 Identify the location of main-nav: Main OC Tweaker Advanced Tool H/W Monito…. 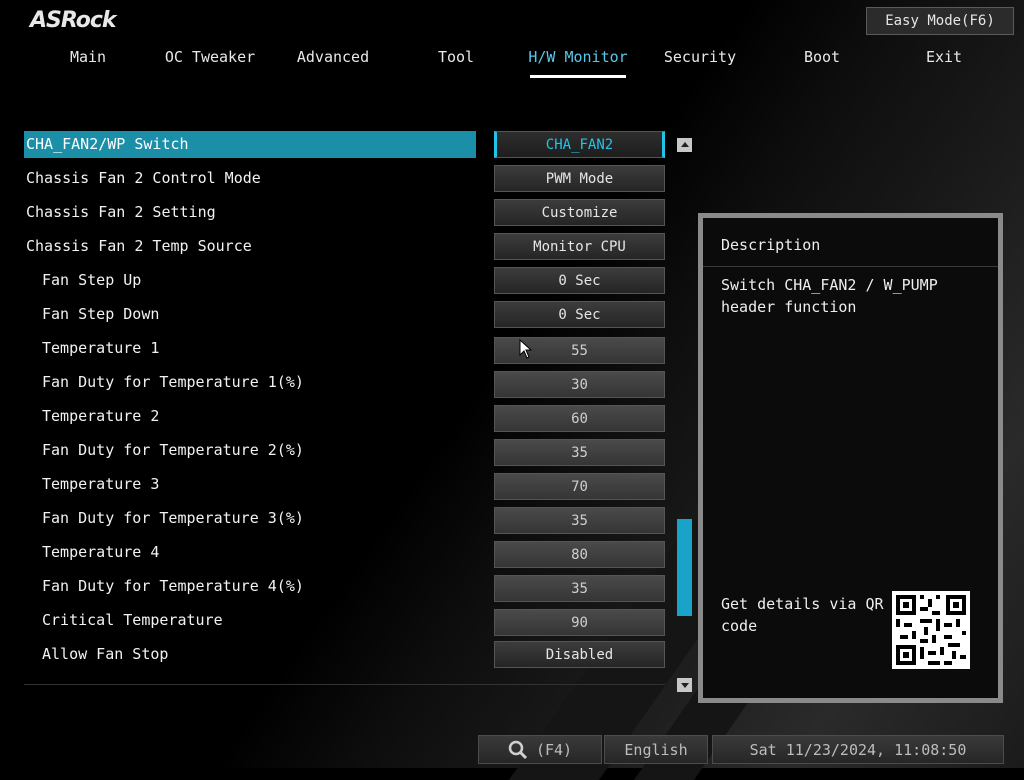
(512, 63).